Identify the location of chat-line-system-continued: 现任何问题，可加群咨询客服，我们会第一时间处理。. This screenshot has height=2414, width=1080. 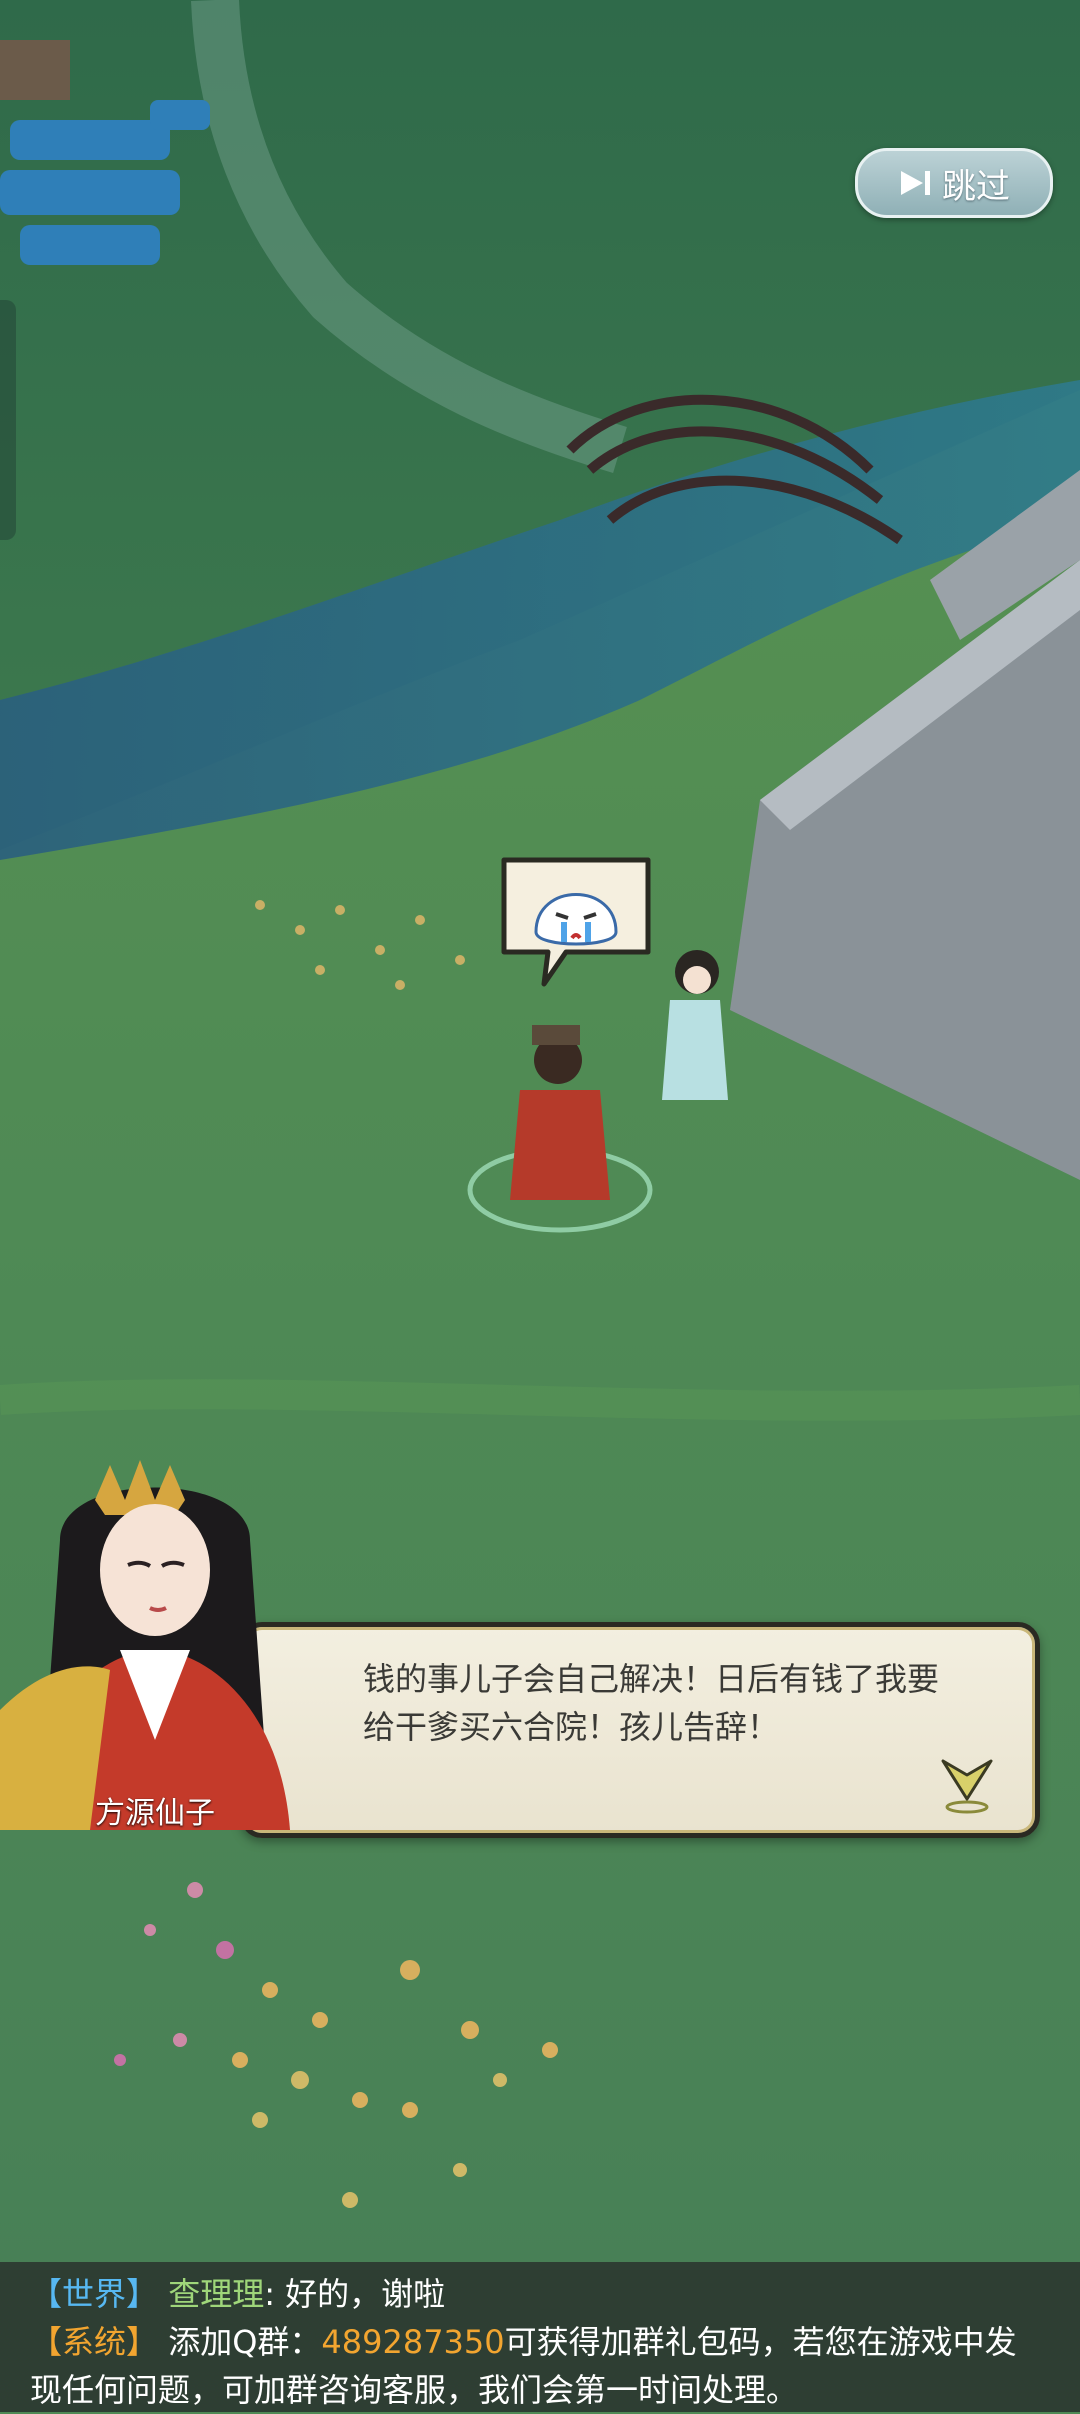
(414, 2390).